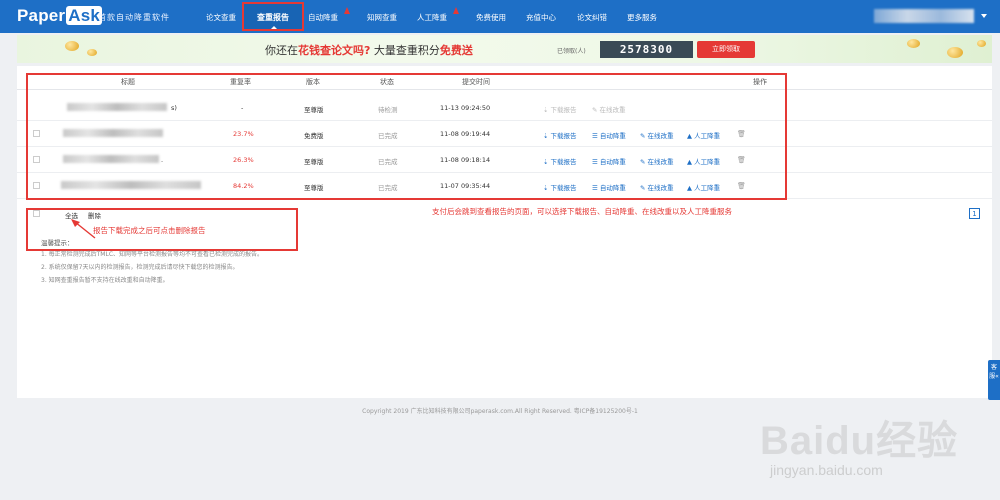 The image size is (1000, 500). Describe the element at coordinates (592, 17) in the screenshot. I see `nav-item-error-correct: 论文纠错` at that location.